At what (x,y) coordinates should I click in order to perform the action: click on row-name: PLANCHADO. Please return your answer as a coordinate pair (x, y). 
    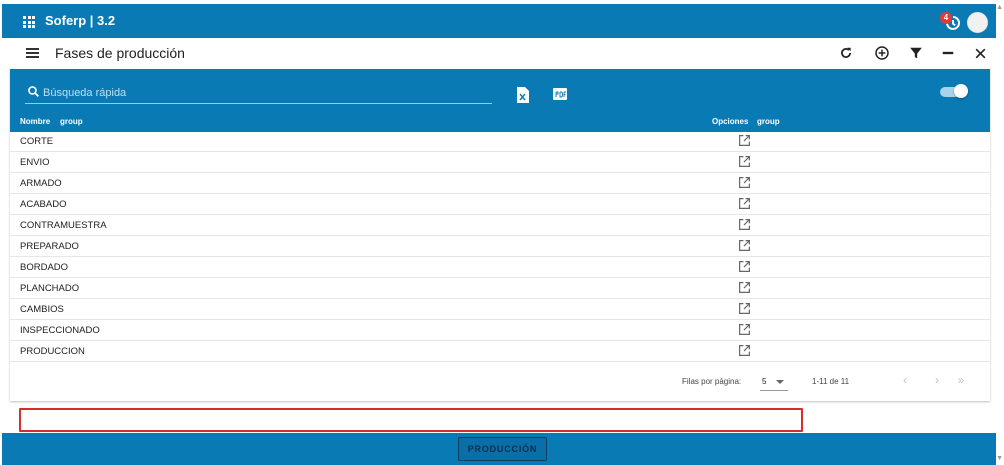
    Looking at the image, I should click on (50, 288).